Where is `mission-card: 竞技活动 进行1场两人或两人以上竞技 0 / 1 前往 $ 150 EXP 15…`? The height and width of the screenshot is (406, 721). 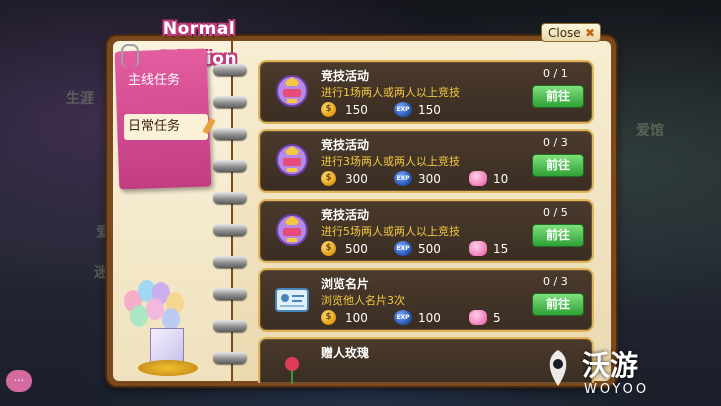 mission-card: 竞技活动 进行1场两人或两人以上竞技 0 / 1 前往 $ 150 EXP 15… is located at coordinates (426, 92).